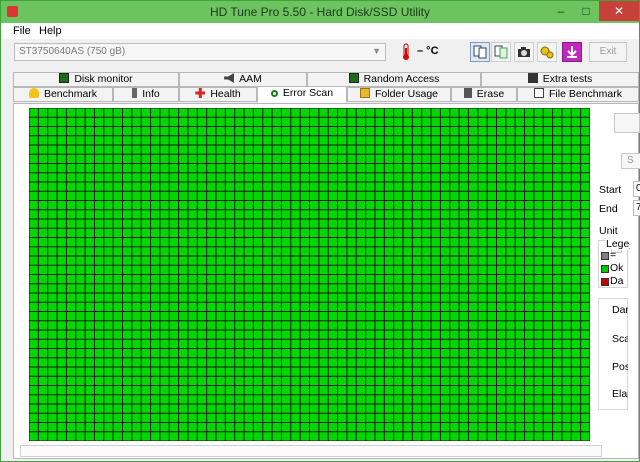  I want to click on tab-file-benchmark: File Benchmark, so click(578, 94).